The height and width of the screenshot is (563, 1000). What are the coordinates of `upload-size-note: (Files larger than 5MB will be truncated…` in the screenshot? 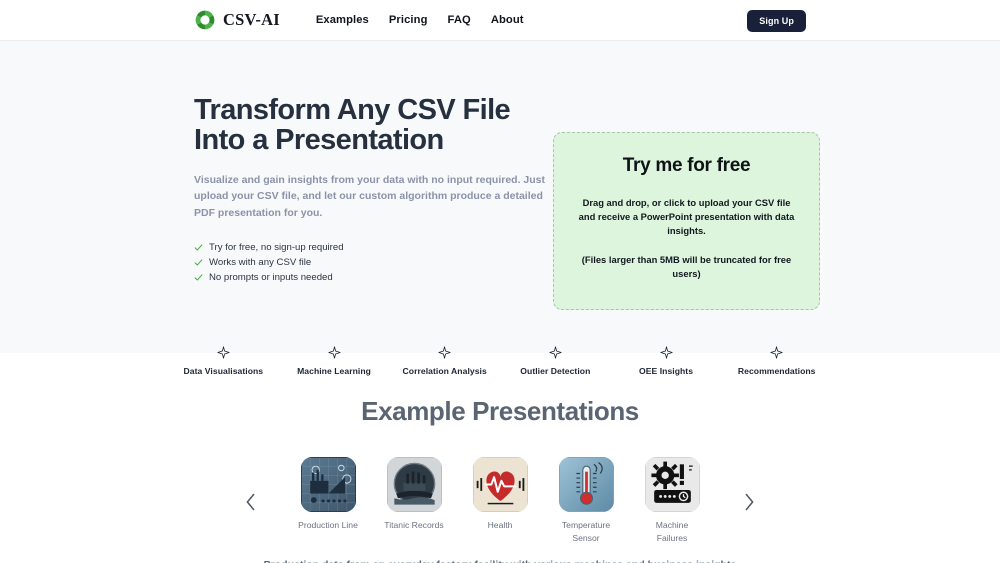 It's located at (686, 267).